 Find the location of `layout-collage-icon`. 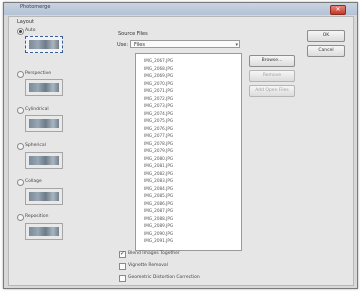

layout-collage-icon is located at coordinates (44, 196).